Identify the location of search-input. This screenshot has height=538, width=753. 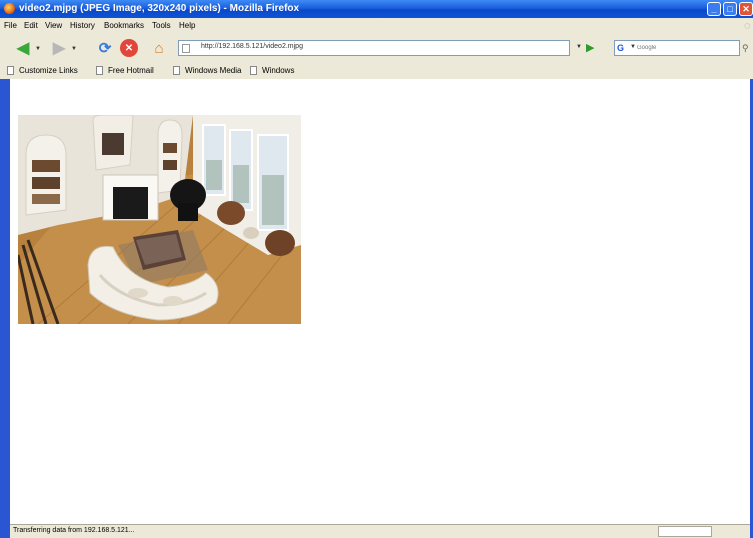
(684, 48).